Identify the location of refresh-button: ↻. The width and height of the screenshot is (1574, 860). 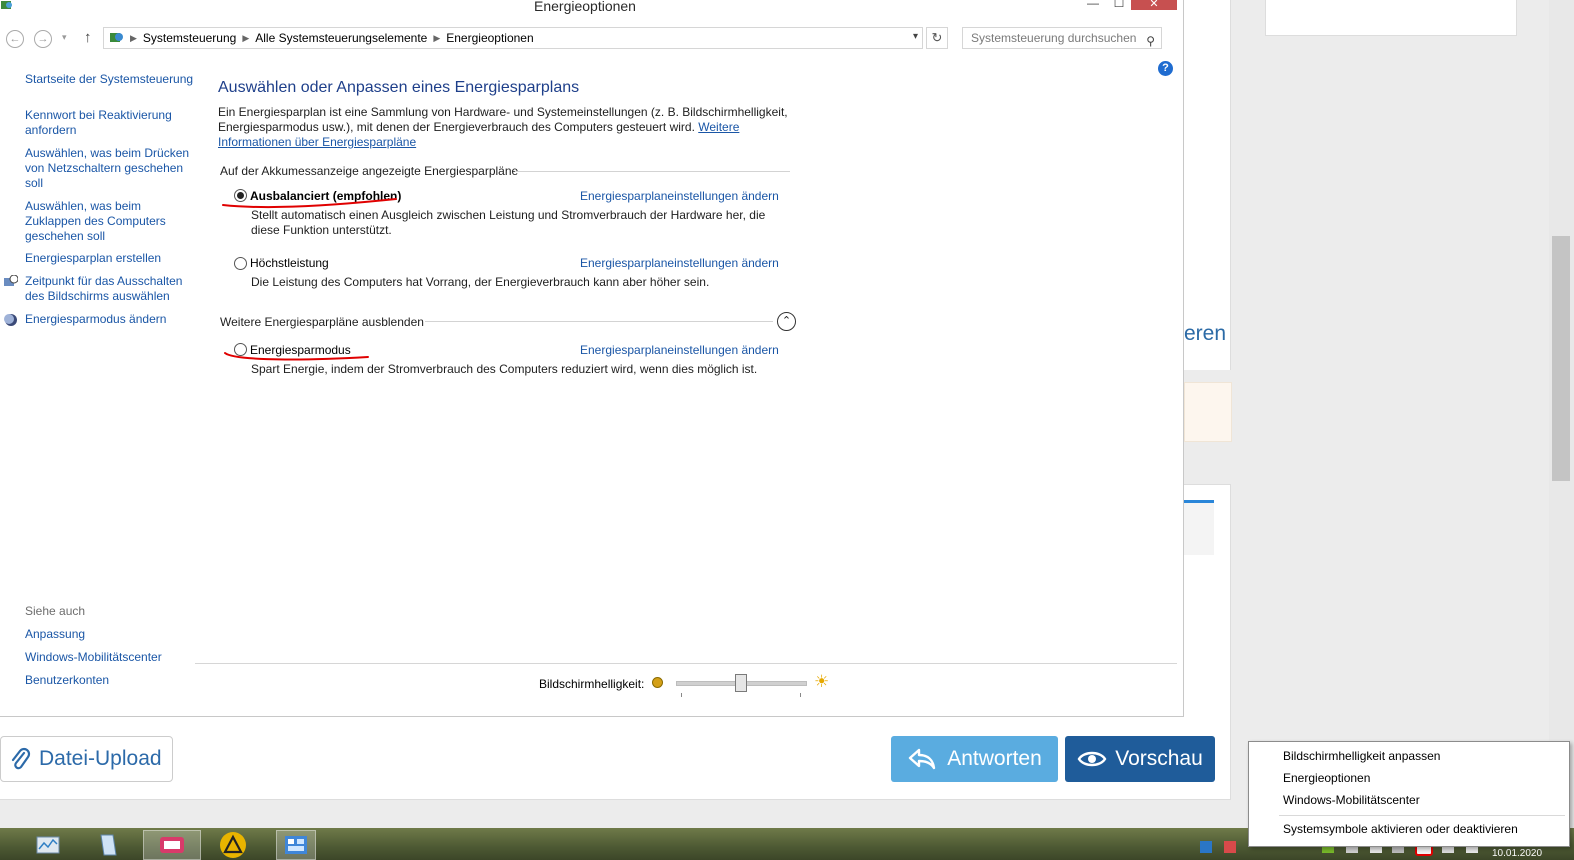
(937, 38).